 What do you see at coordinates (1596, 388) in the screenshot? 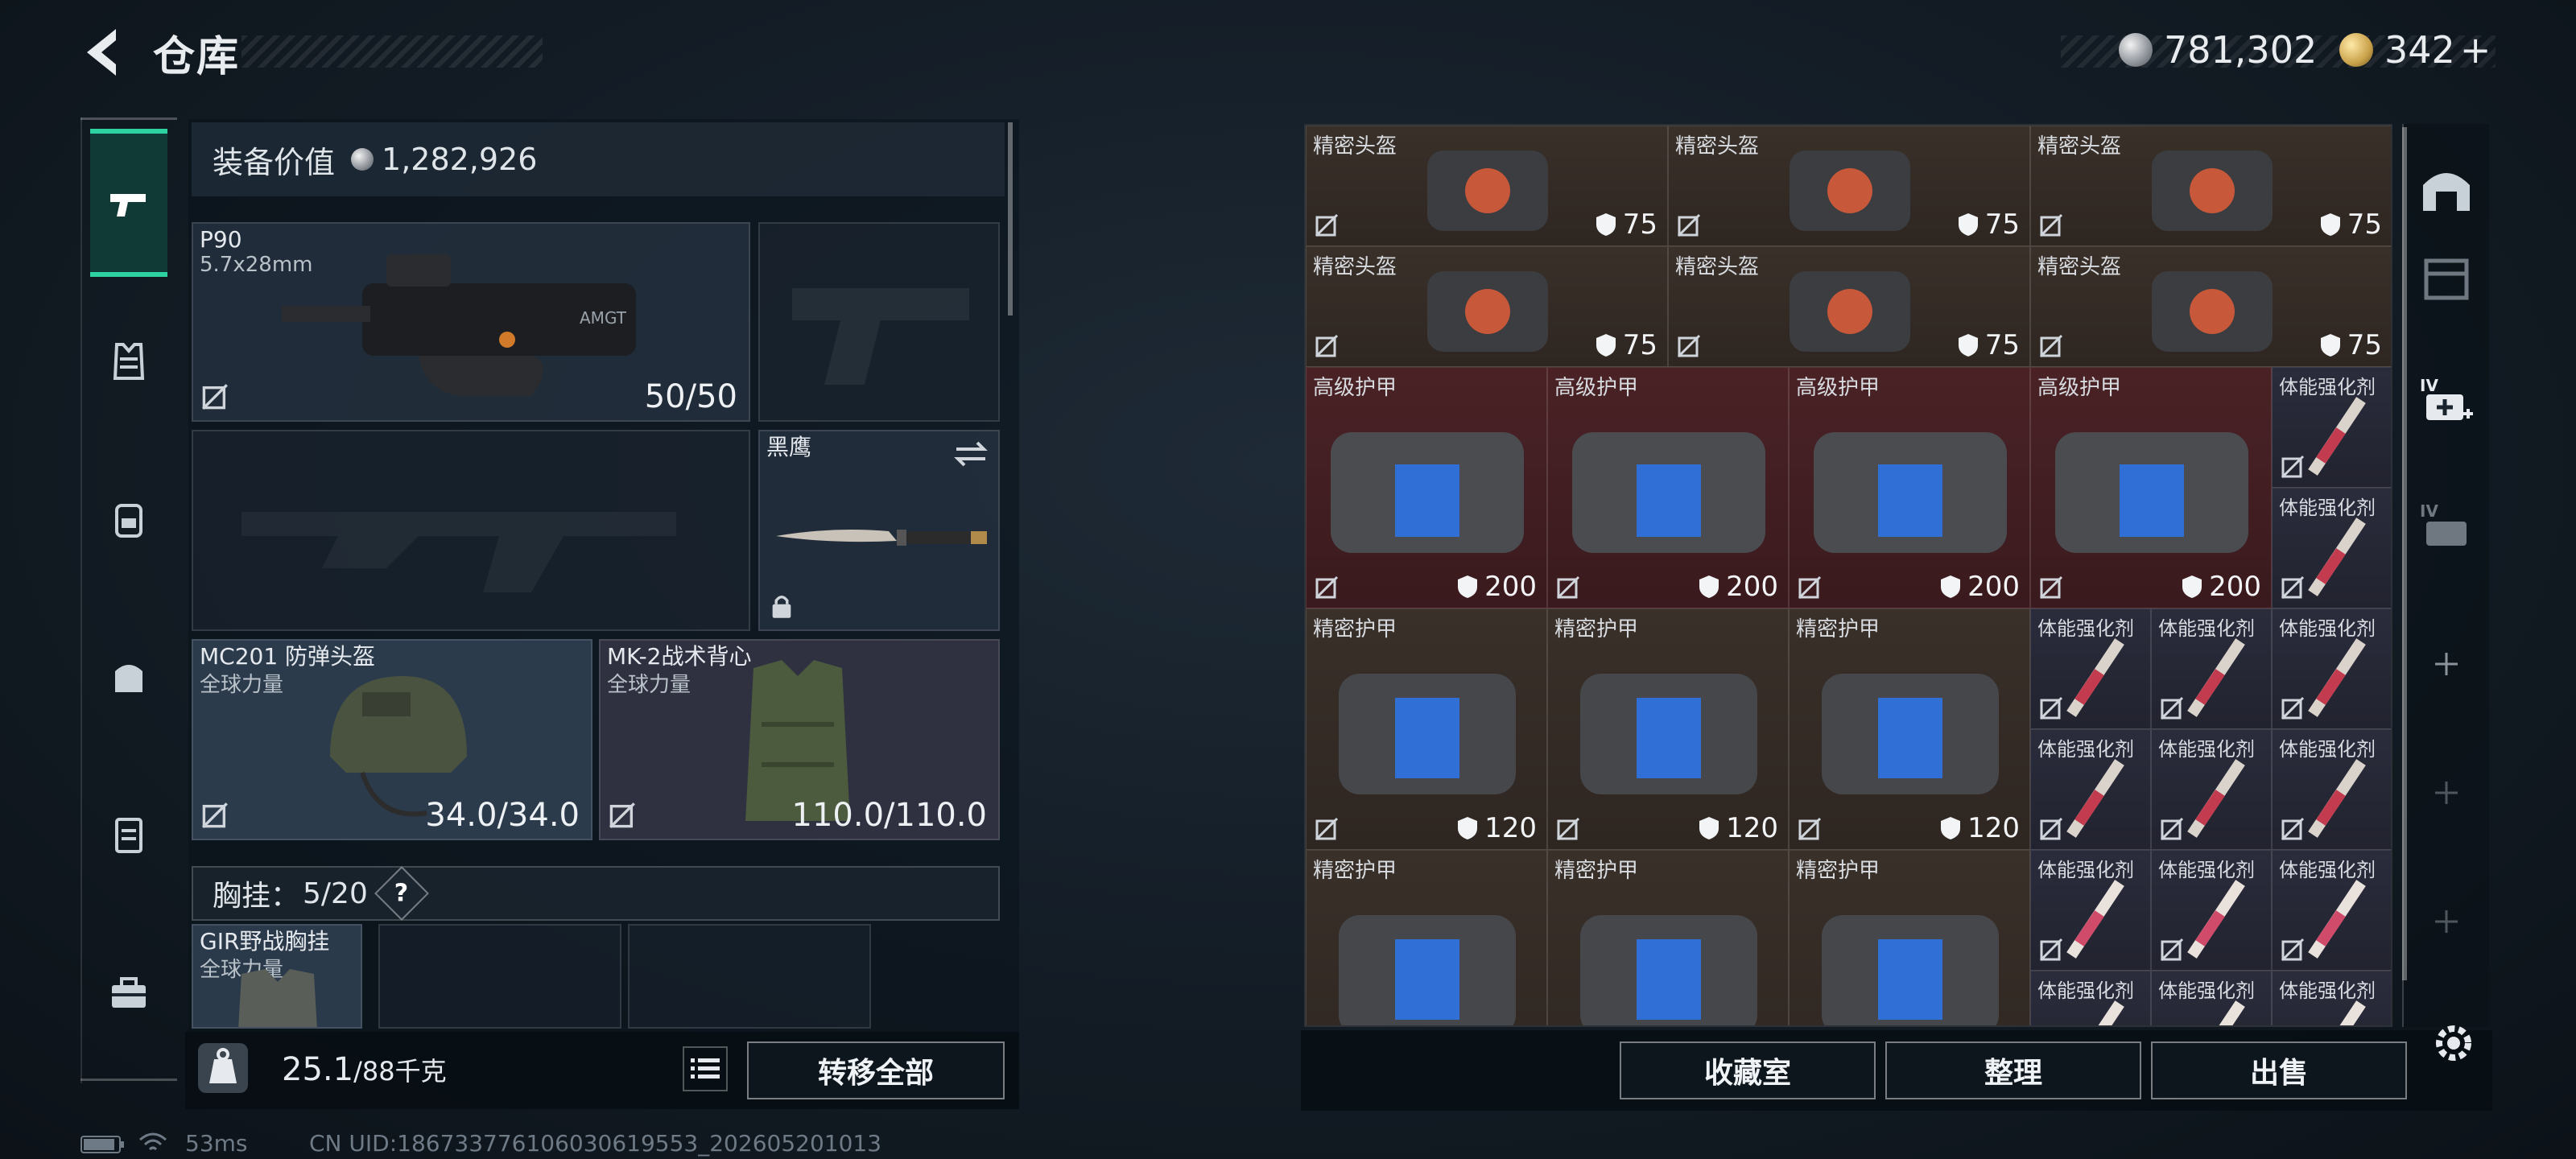
I see `item-name: 高级护甲` at bounding box center [1596, 388].